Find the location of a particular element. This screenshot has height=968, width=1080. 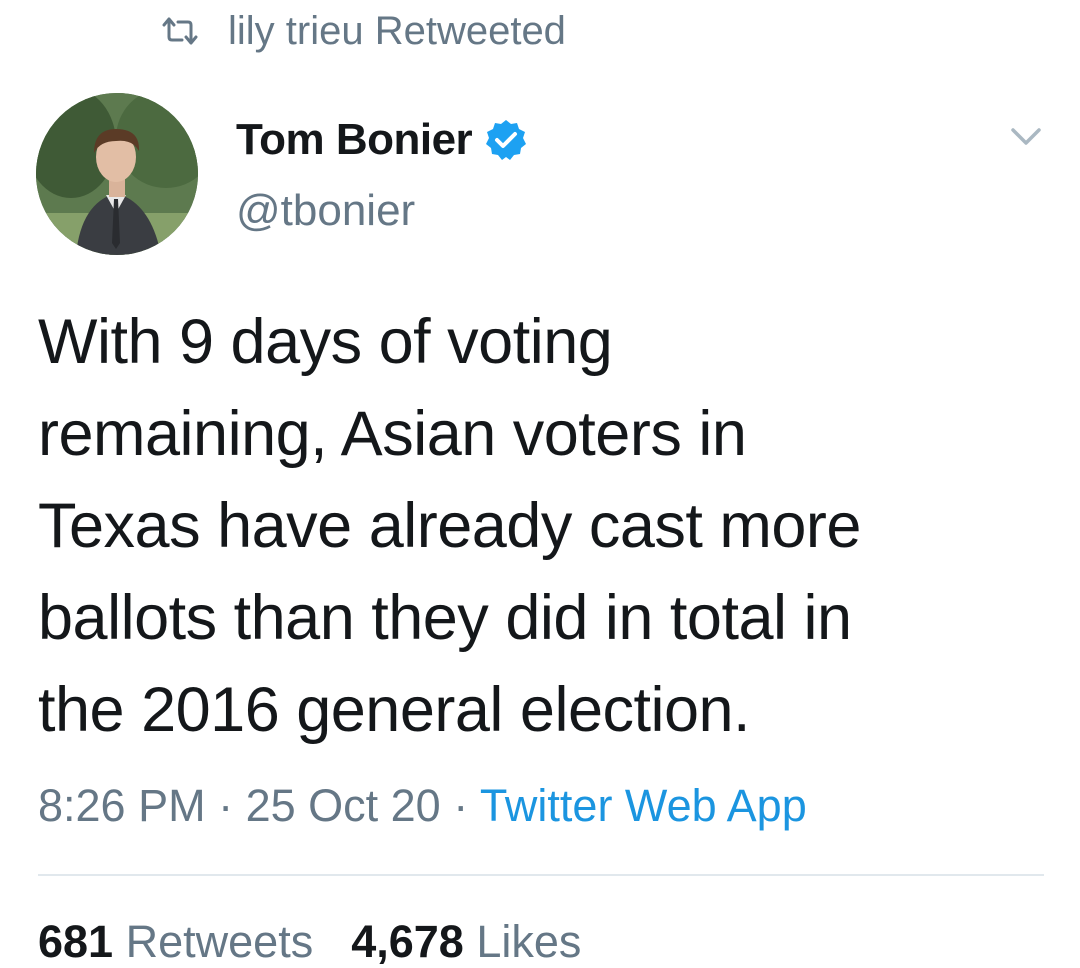

retweets-label: Retweets is located at coordinates (219, 941).